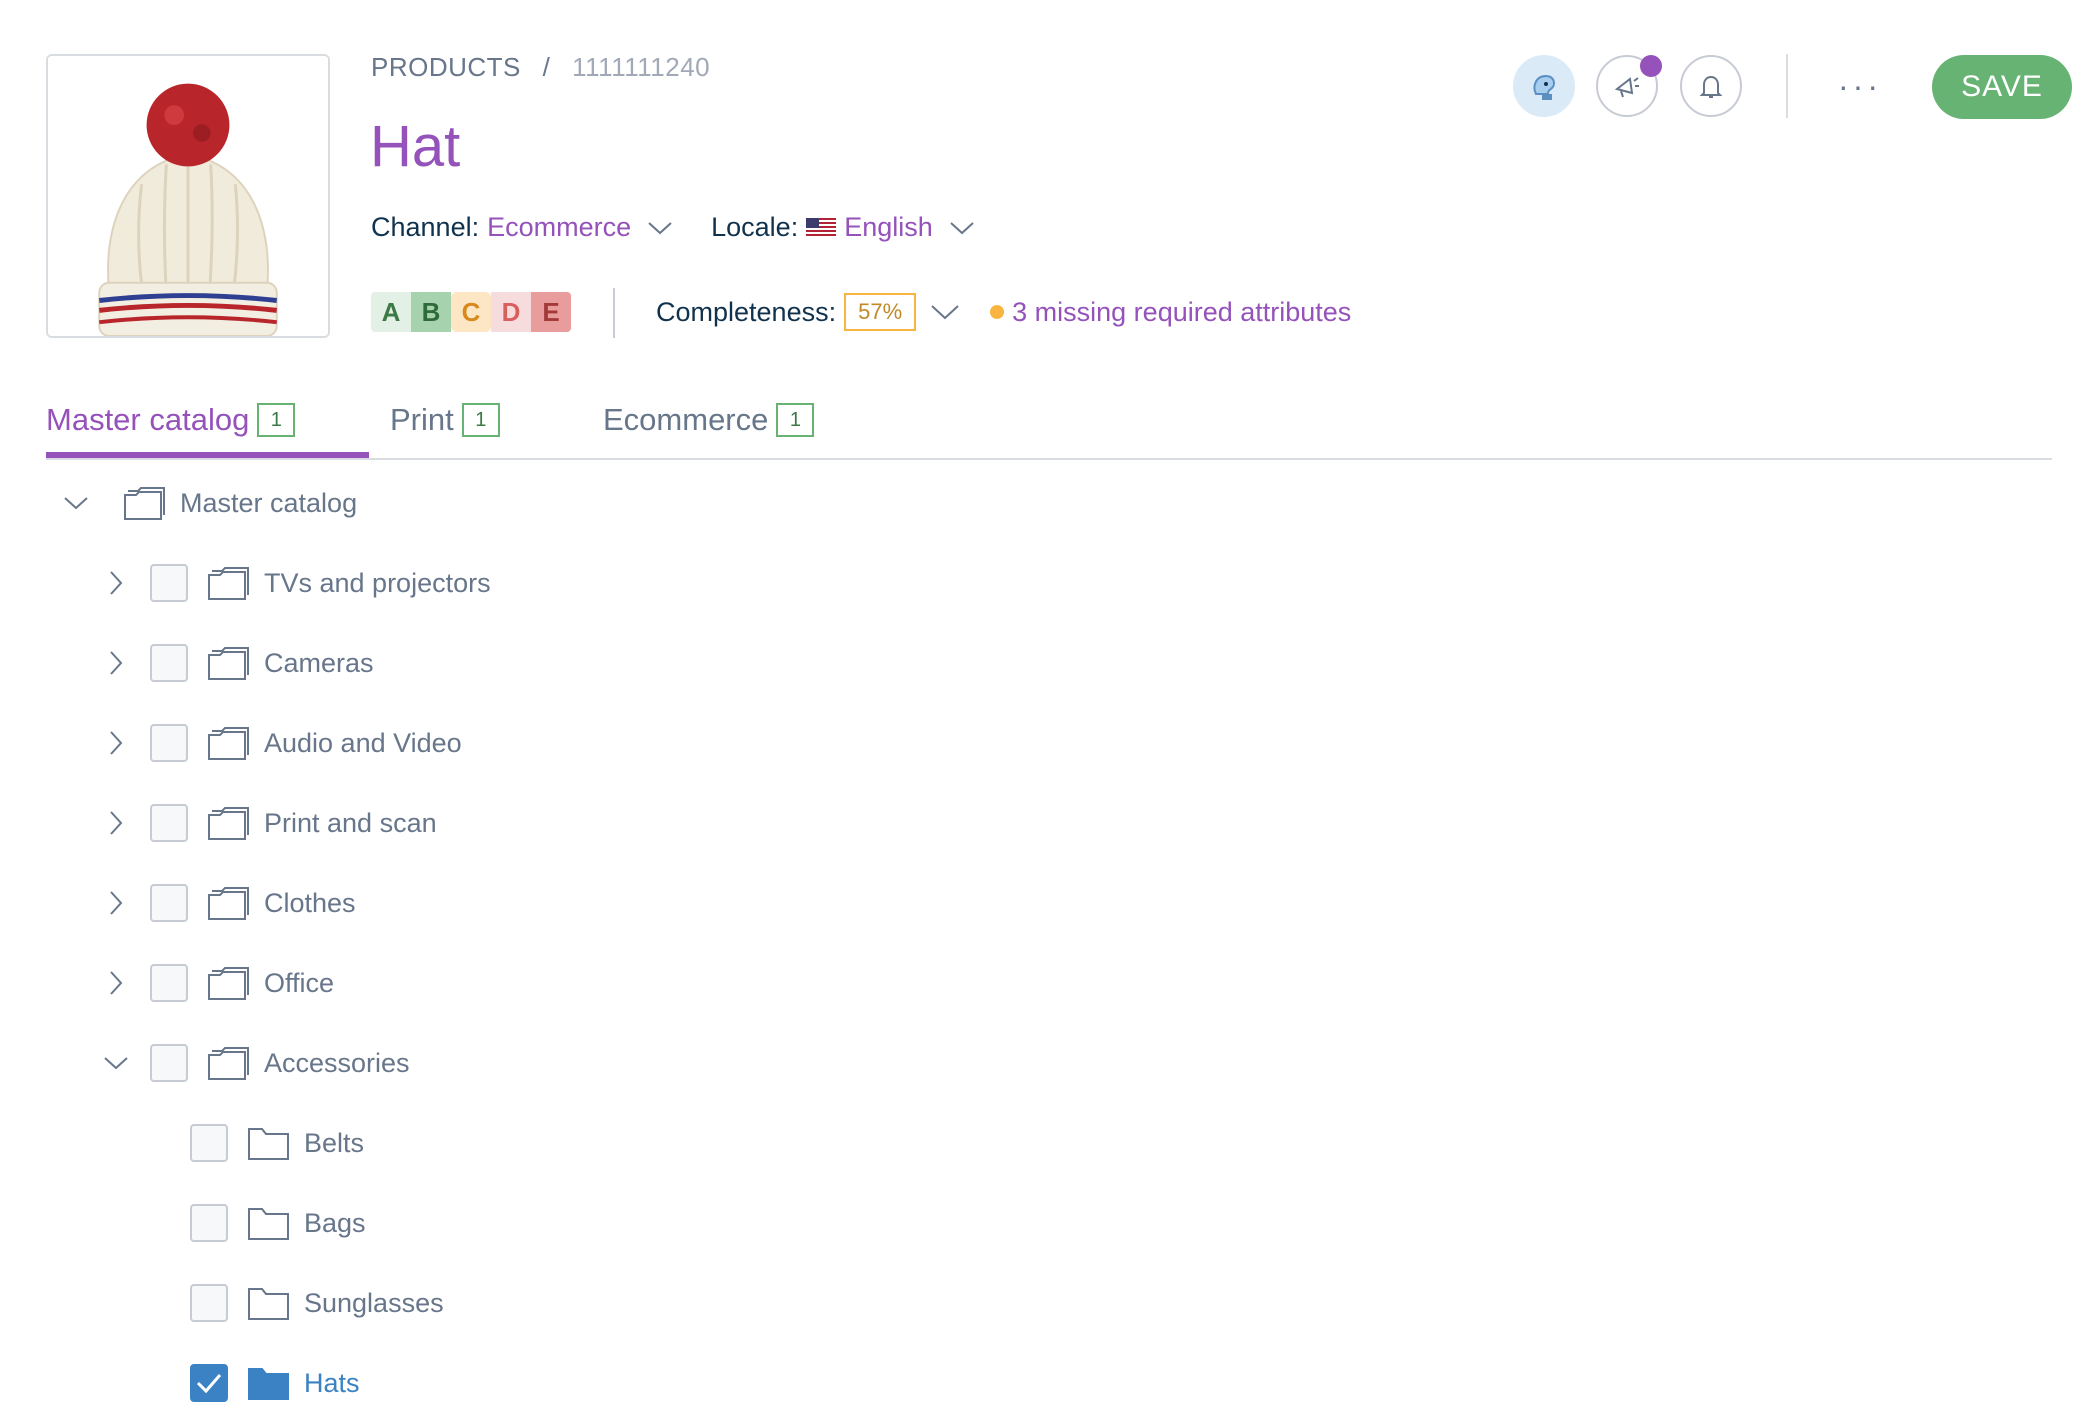 The image size is (2084, 1426). Describe the element at coordinates (422, 419) in the screenshot. I see `tab-label: Print` at that location.